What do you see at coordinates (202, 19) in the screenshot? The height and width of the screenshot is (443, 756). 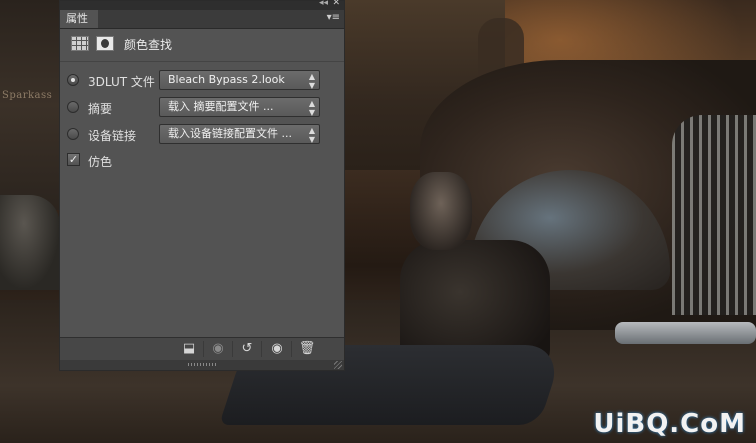 I see `panel-tab-row: 属性 ▾≡` at bounding box center [202, 19].